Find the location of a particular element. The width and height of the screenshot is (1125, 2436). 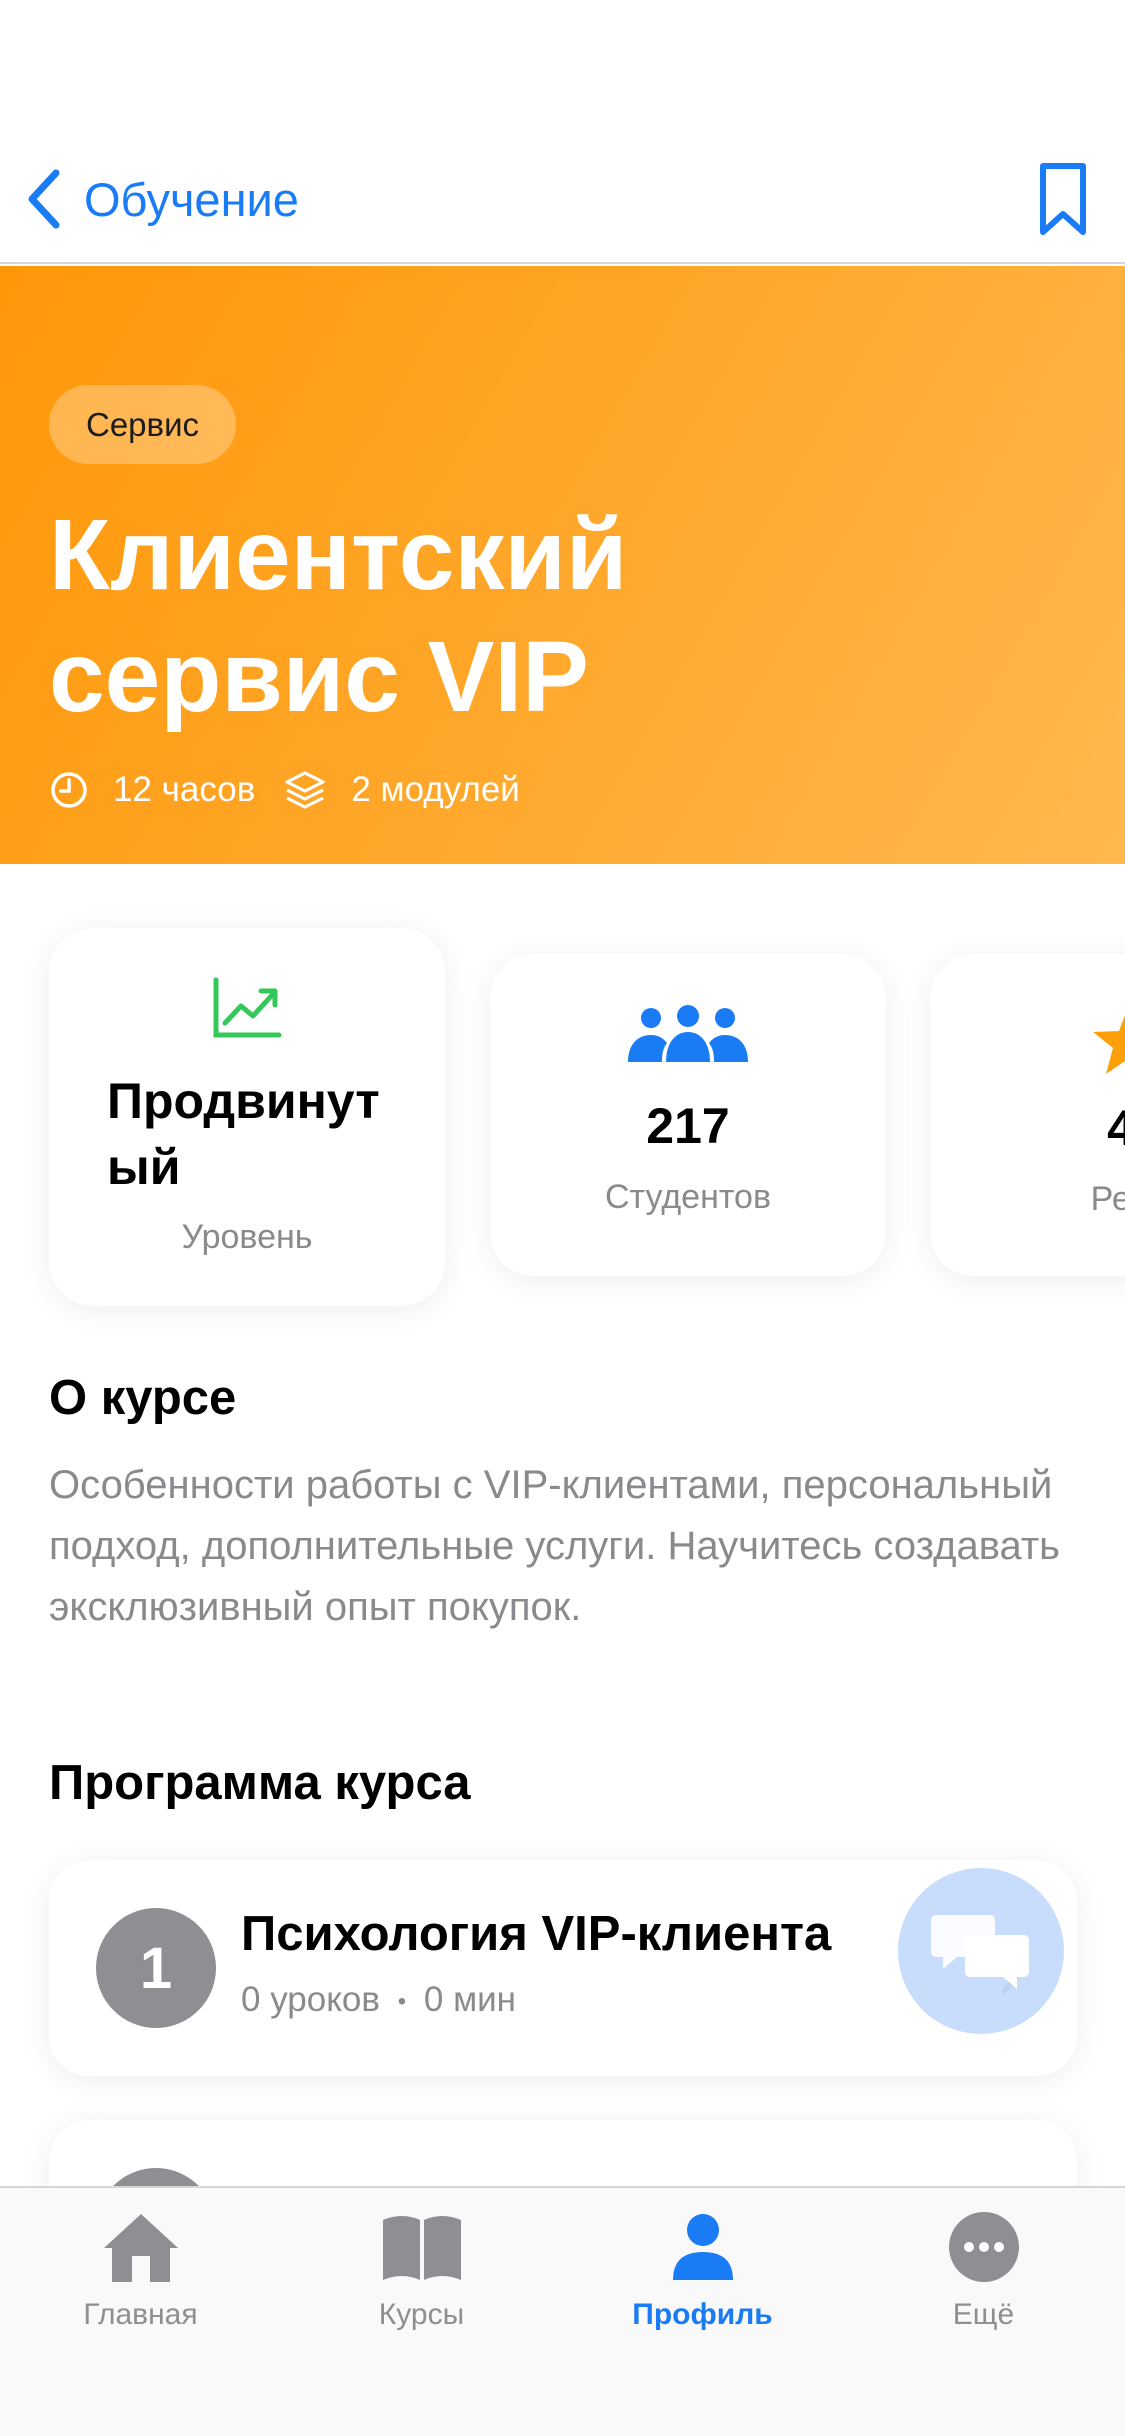

trending-up-icon is located at coordinates (247, 1007).